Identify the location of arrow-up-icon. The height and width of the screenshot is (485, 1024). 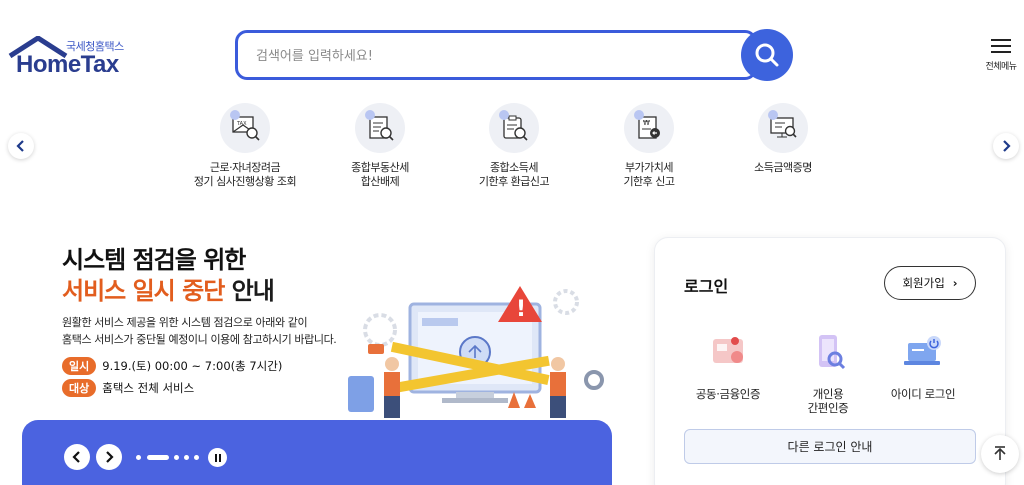
(1000, 453).